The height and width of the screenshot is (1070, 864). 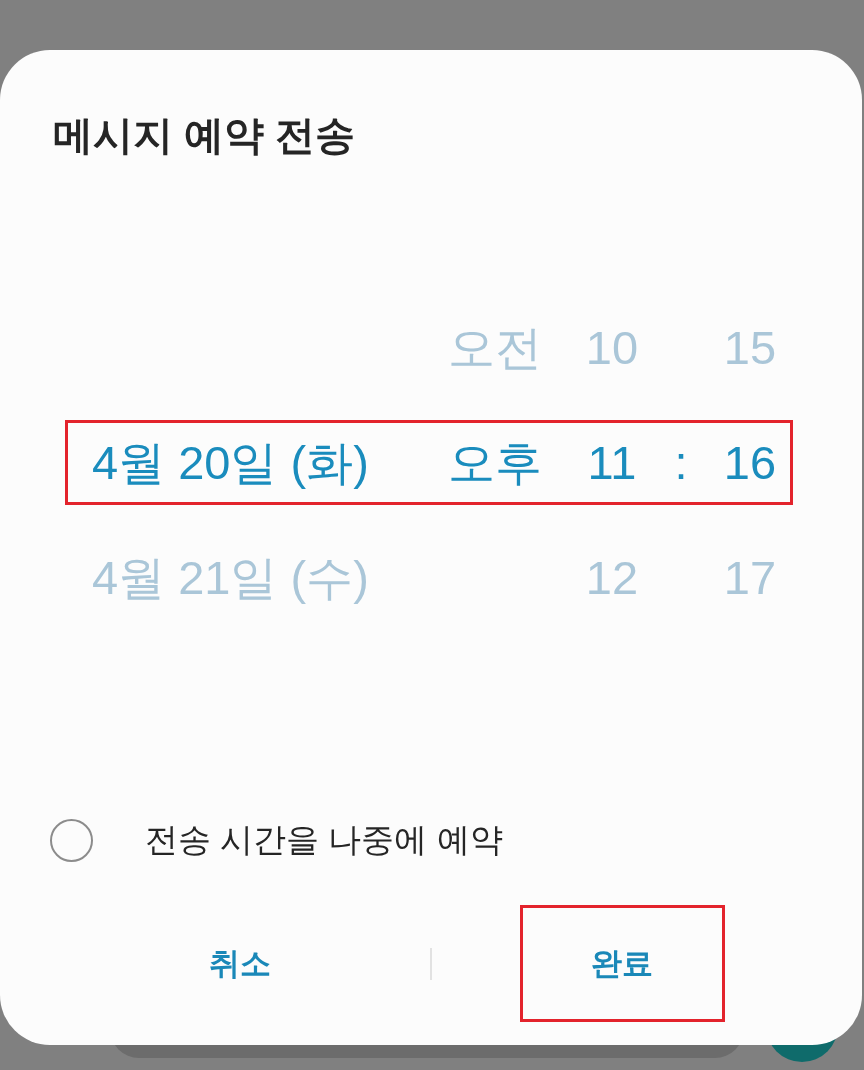 What do you see at coordinates (230, 462) in the screenshot?
I see `picker-date: 4월 20일 (화)` at bounding box center [230, 462].